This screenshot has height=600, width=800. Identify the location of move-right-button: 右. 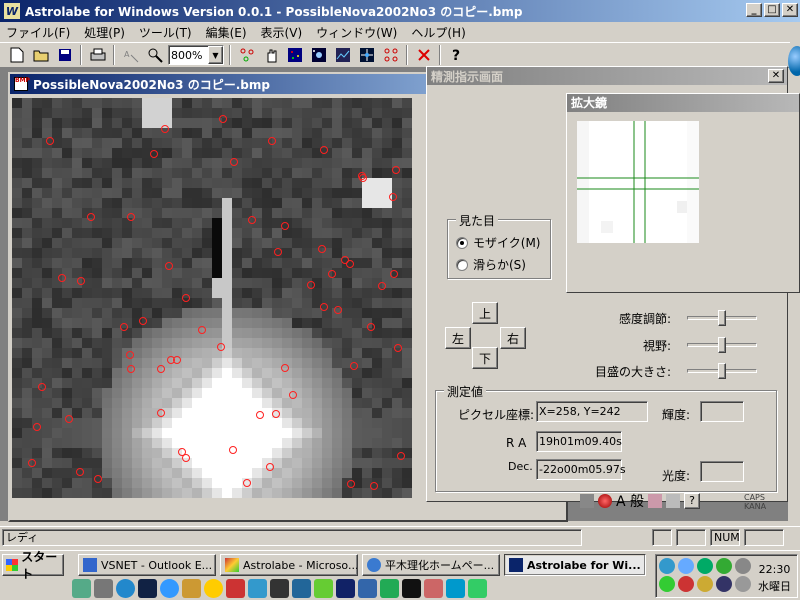
(513, 338).